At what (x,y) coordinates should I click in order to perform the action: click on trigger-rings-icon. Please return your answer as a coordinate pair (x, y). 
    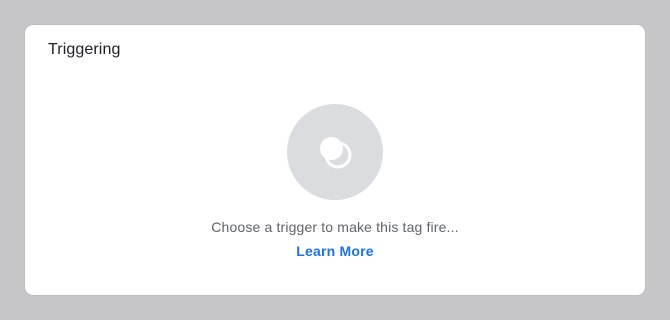
    Looking at the image, I should click on (336, 153).